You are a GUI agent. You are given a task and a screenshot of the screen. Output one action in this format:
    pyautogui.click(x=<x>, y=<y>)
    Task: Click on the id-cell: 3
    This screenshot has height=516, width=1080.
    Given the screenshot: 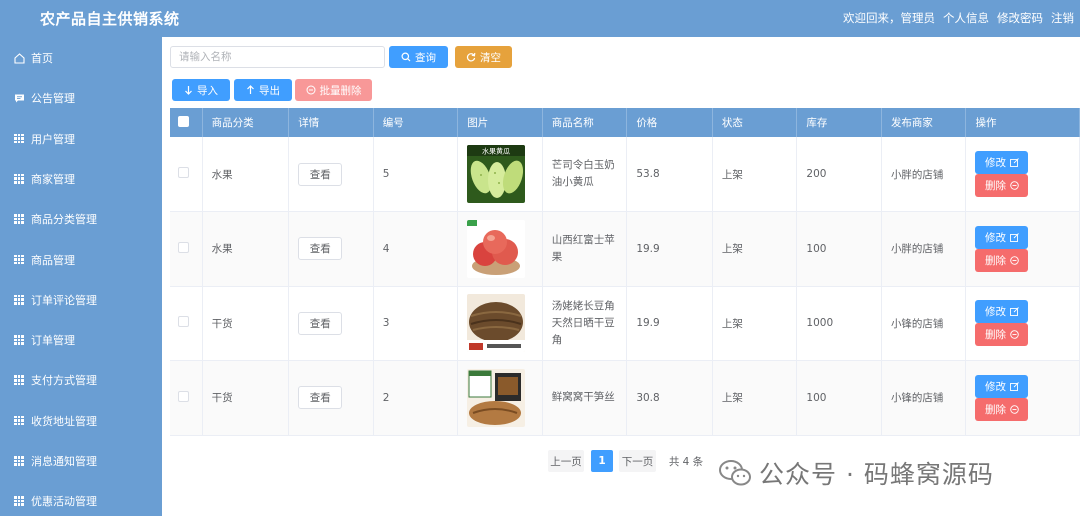 What is the action you would take?
    pyautogui.click(x=416, y=323)
    